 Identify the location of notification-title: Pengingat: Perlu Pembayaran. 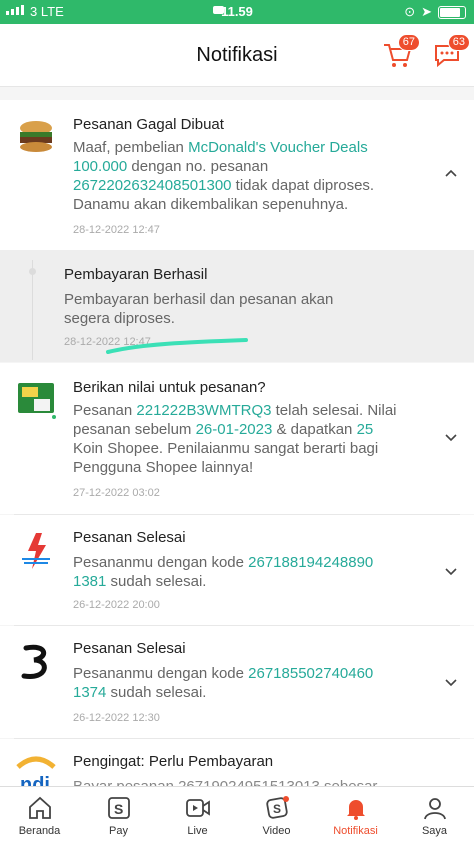
(173, 761).